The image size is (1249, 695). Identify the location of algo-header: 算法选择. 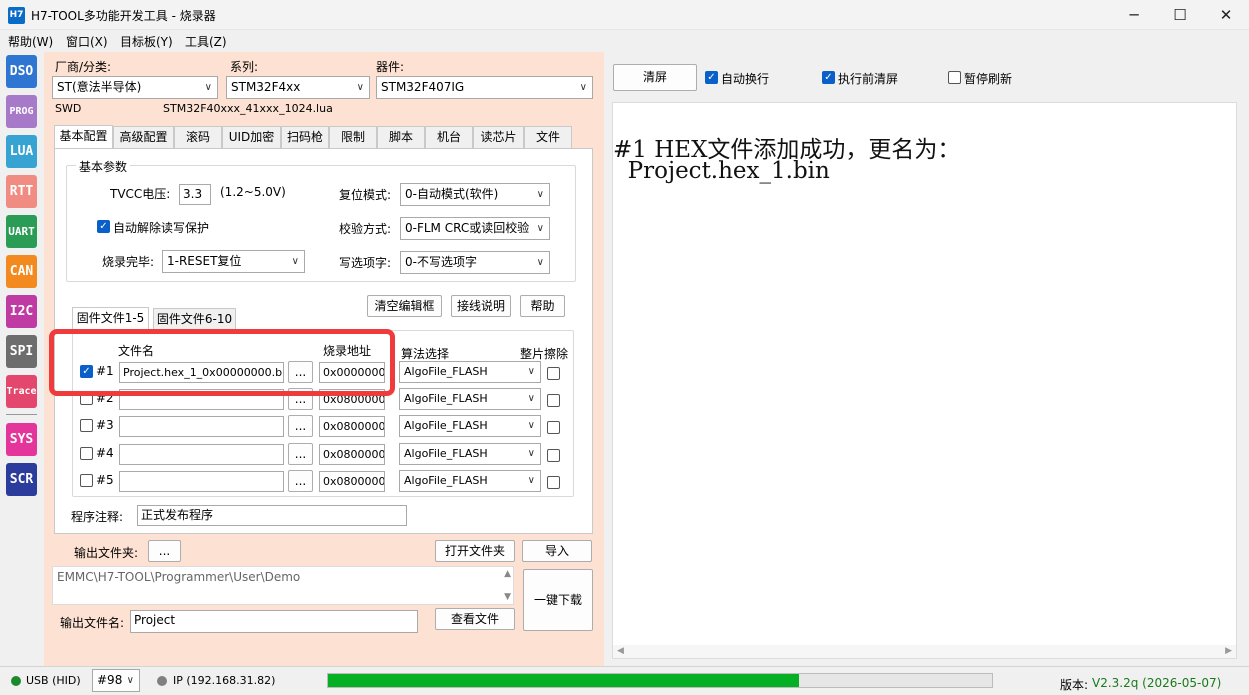
(425, 354).